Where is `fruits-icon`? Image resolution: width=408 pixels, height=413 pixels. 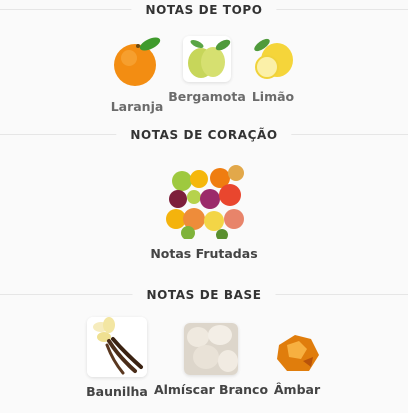 fruits-icon is located at coordinates (204, 200).